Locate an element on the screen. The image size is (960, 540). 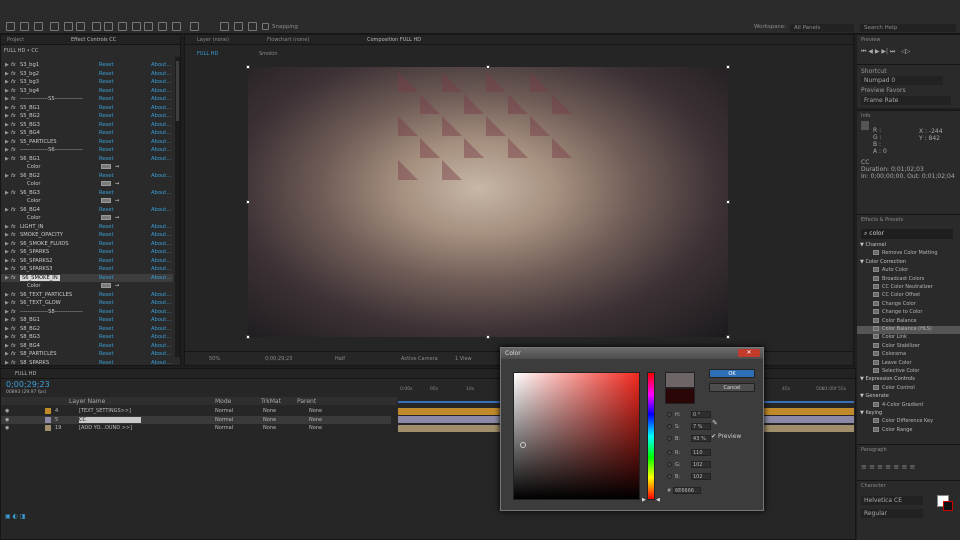
saturation-radio is located at coordinates (669, 426).